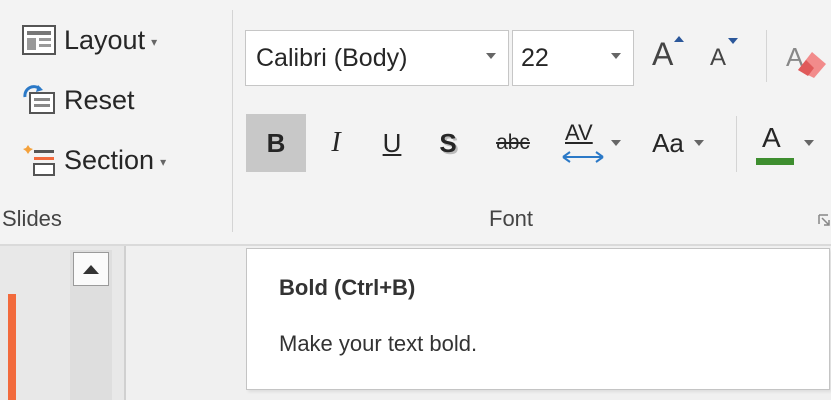  What do you see at coordinates (125, 323) in the screenshot?
I see `pane-divider` at bounding box center [125, 323].